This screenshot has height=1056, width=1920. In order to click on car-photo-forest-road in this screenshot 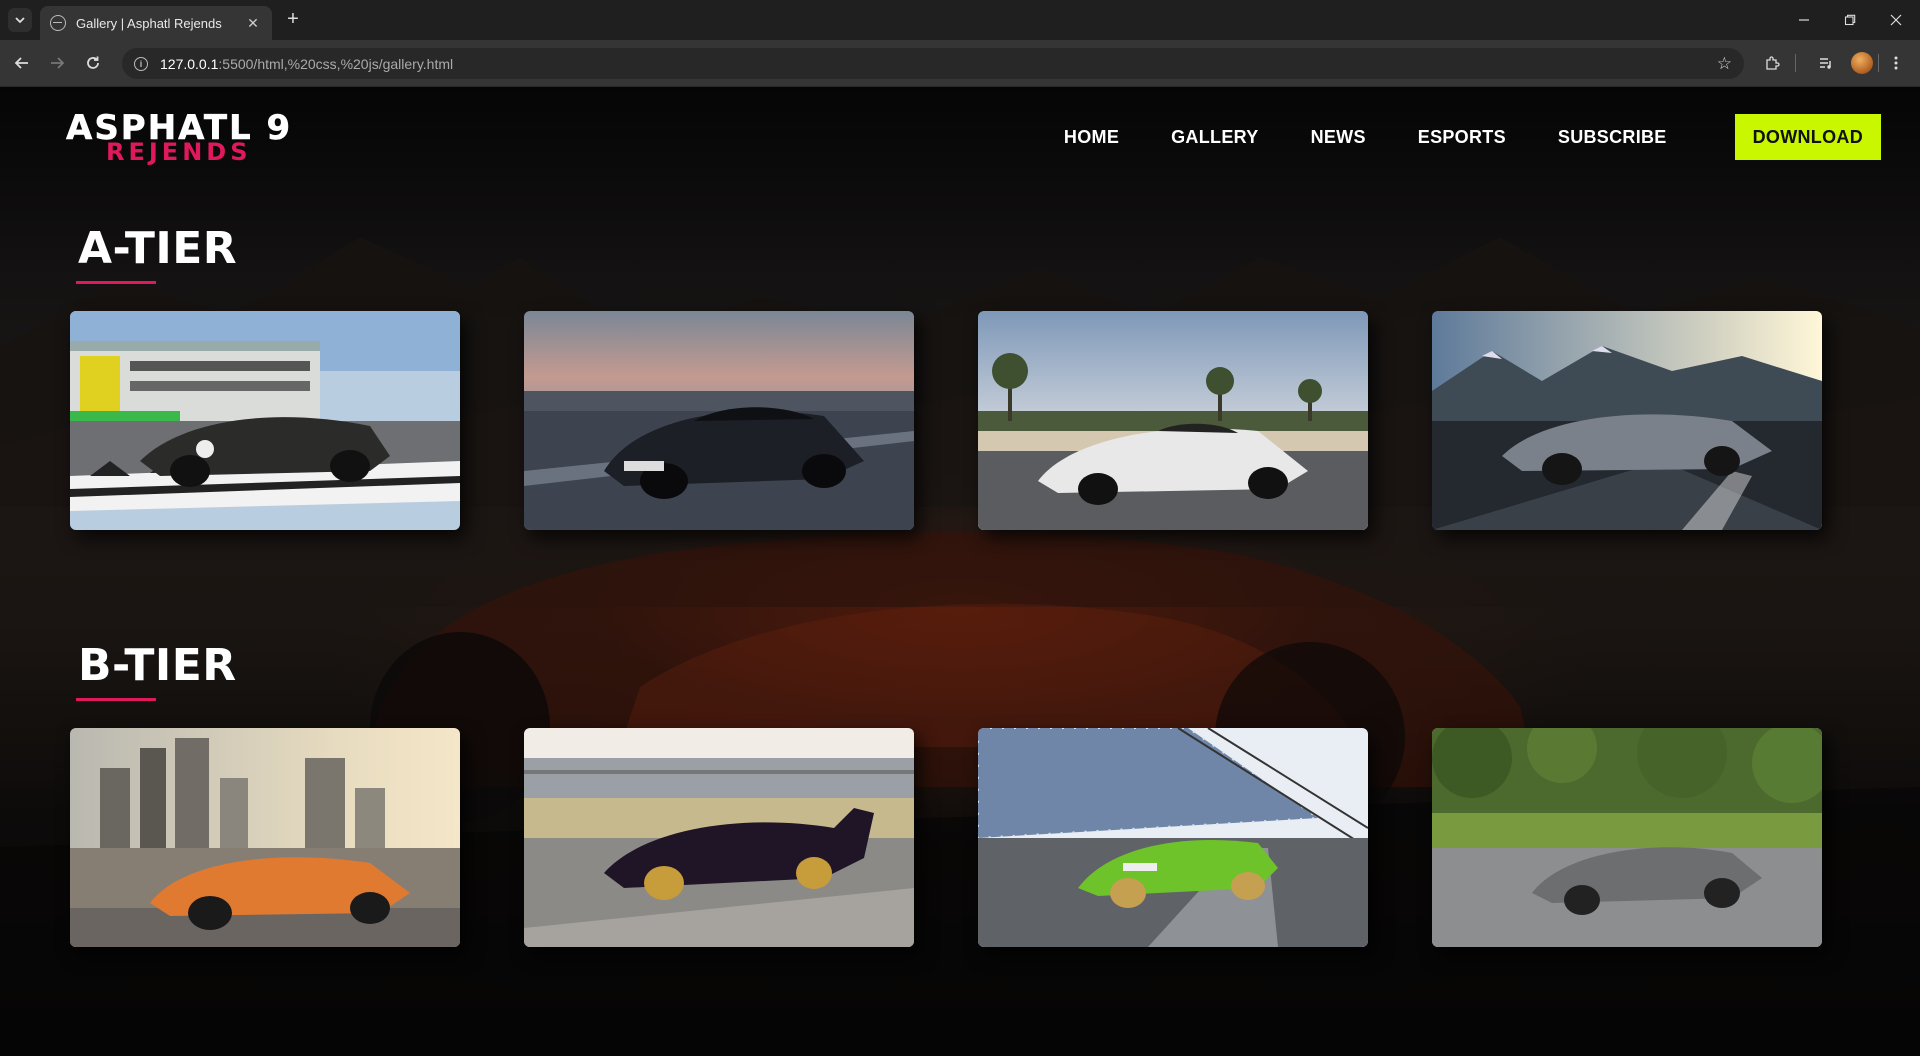, I will do `click(1627, 837)`.